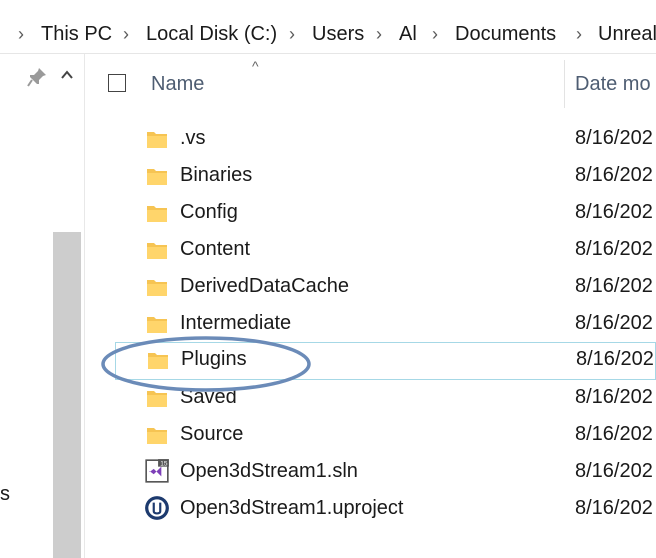 This screenshot has height=558, width=656. Describe the element at coordinates (216, 175) in the screenshot. I see `file-name: Binaries` at that location.